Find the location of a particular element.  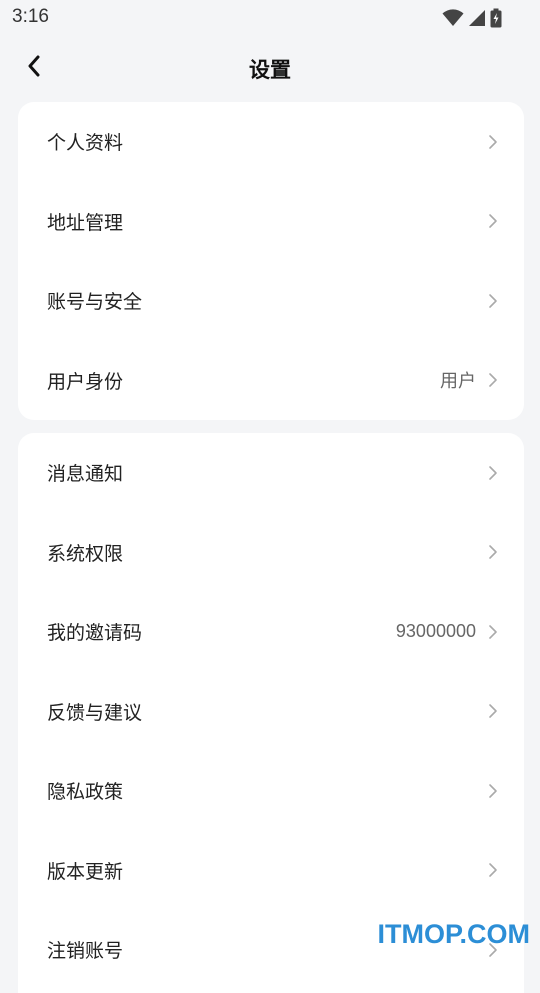

settings-item-profile: 个人资料 is located at coordinates (271, 142).